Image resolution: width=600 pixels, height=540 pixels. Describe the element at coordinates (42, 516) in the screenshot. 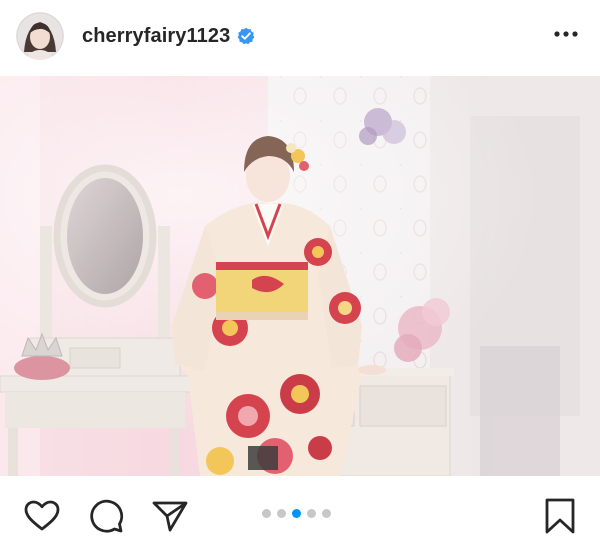

I see `heart-icon` at that location.